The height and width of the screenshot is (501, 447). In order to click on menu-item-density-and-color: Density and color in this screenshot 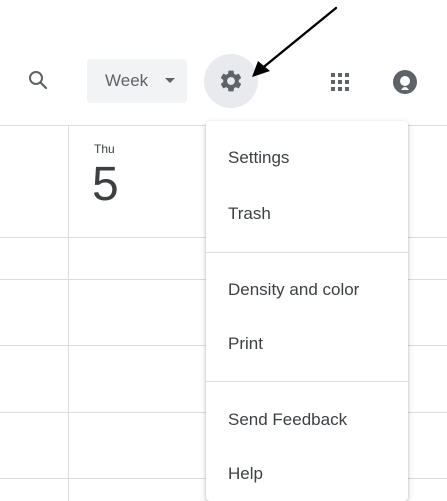, I will do `click(307, 290)`.